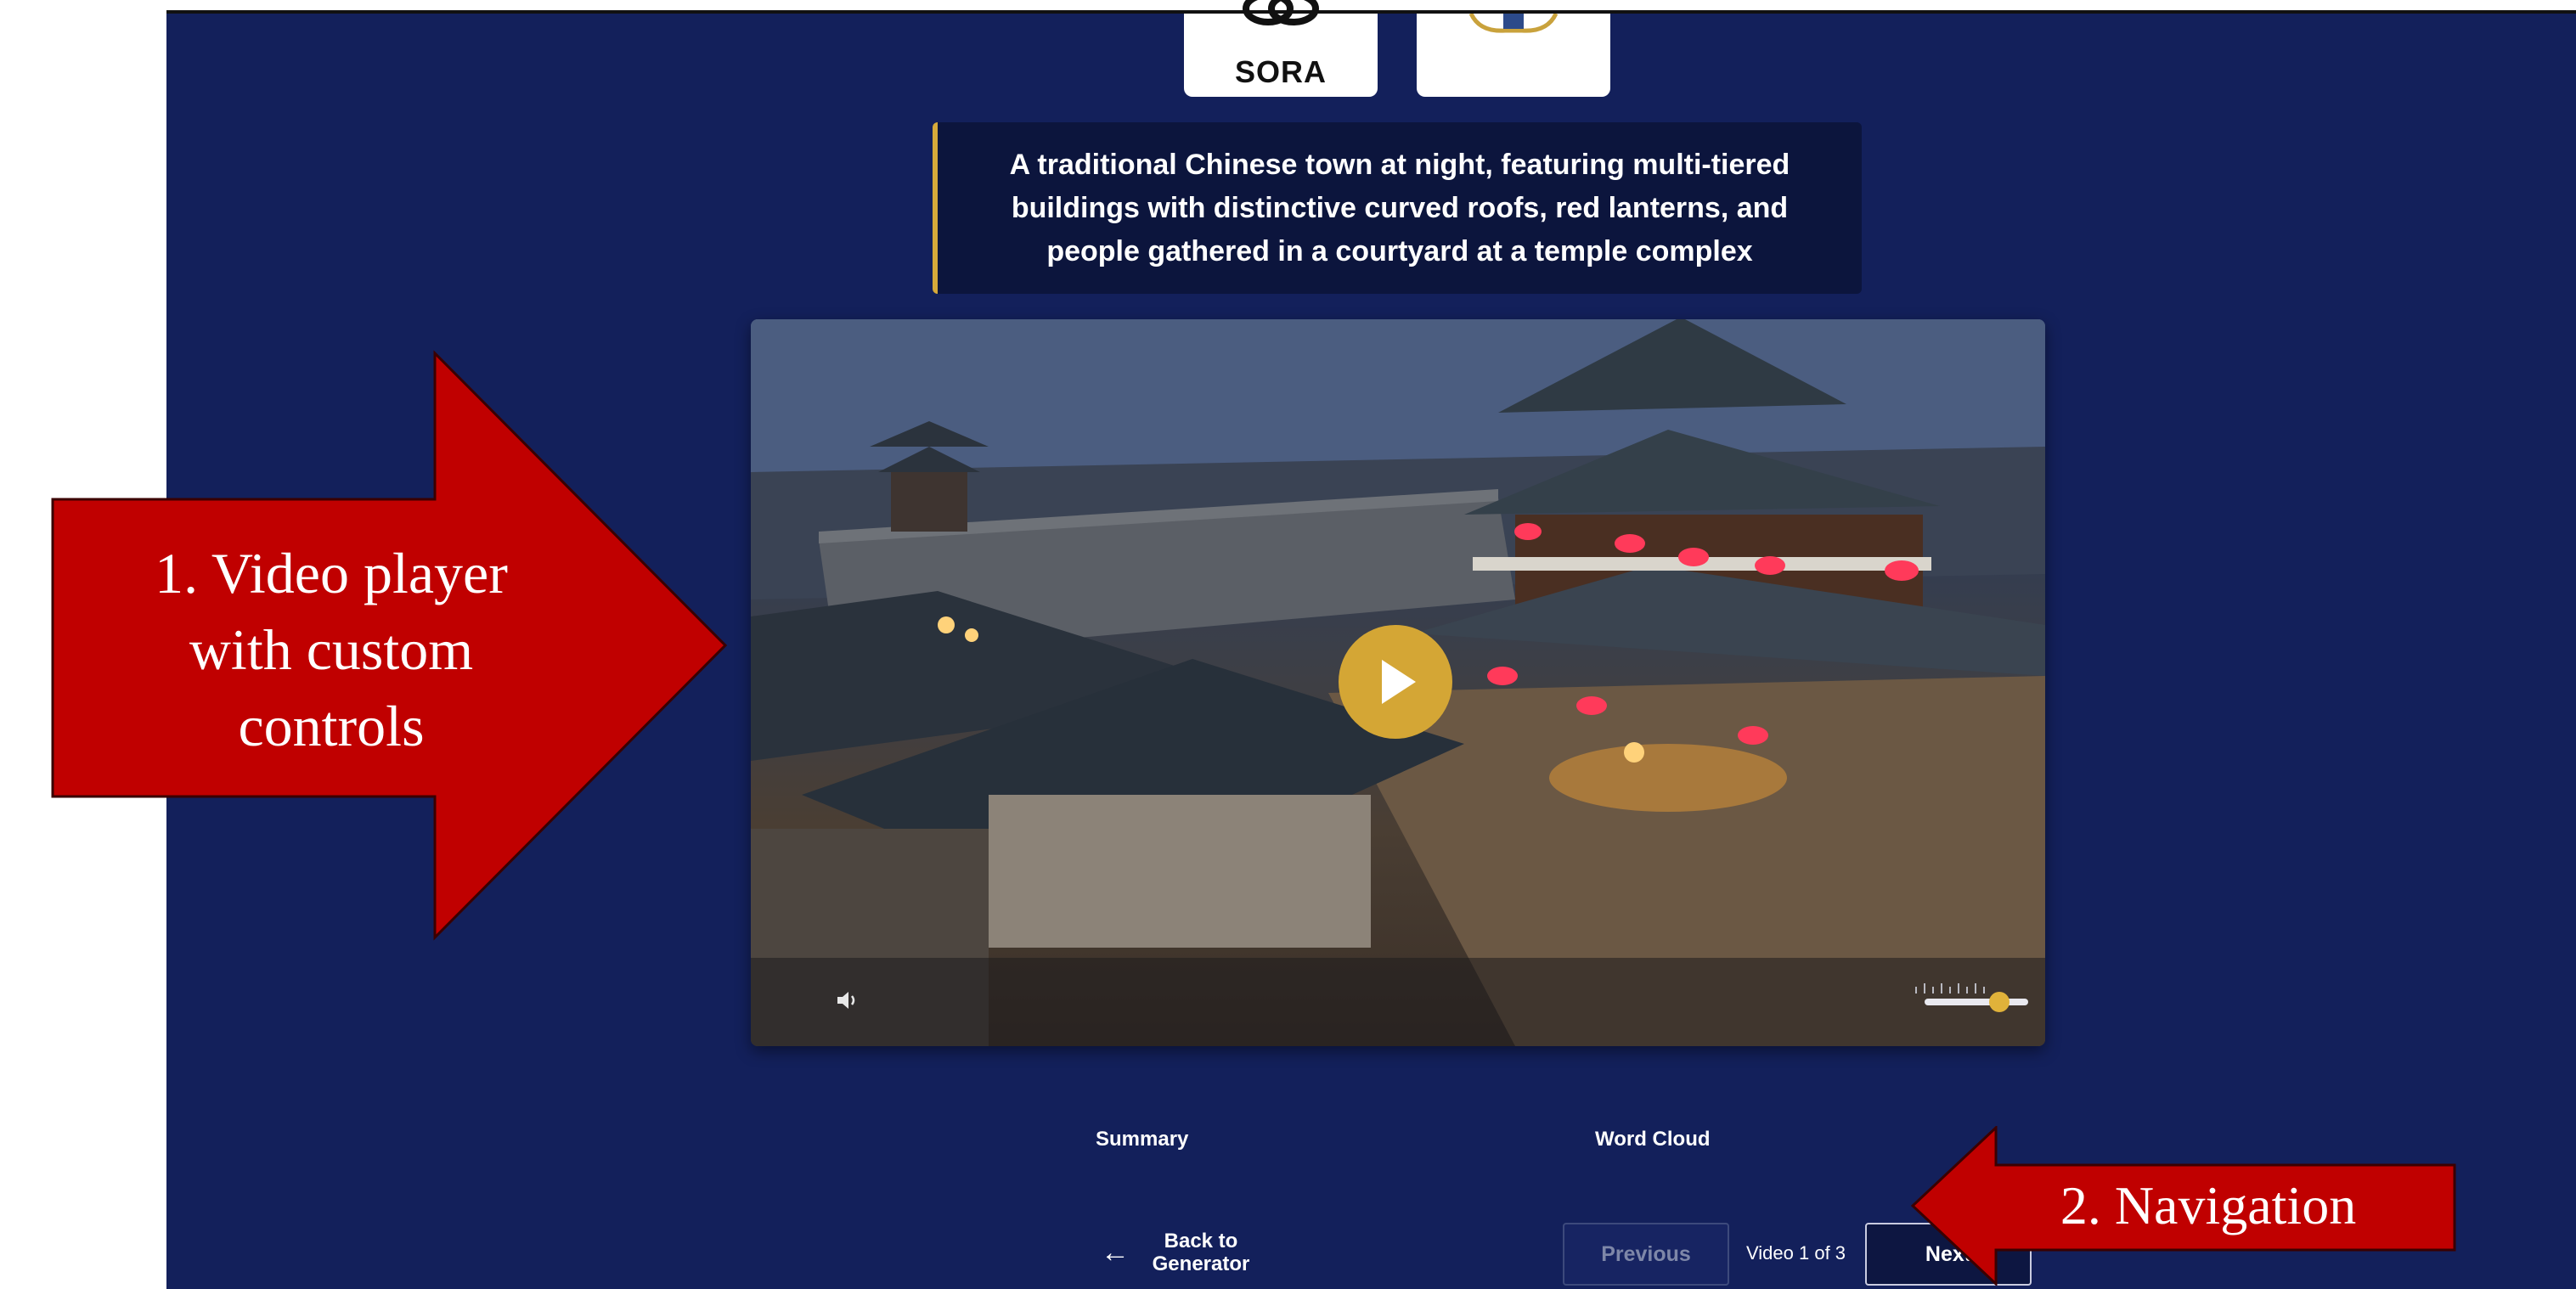 This screenshot has height=1289, width=2576. I want to click on previous-button: Previous, so click(1646, 1254).